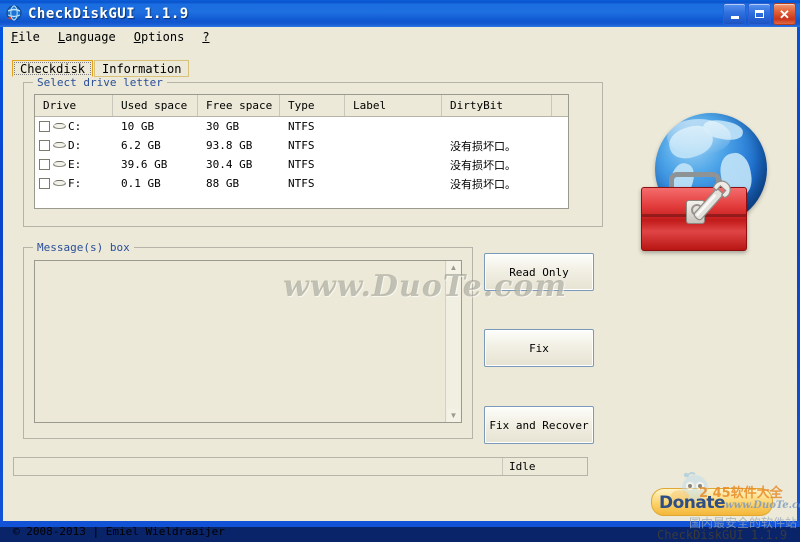 This screenshot has width=800, height=542. I want to click on watermark-duote-small: www.DuoTe.com, so click(762, 505).